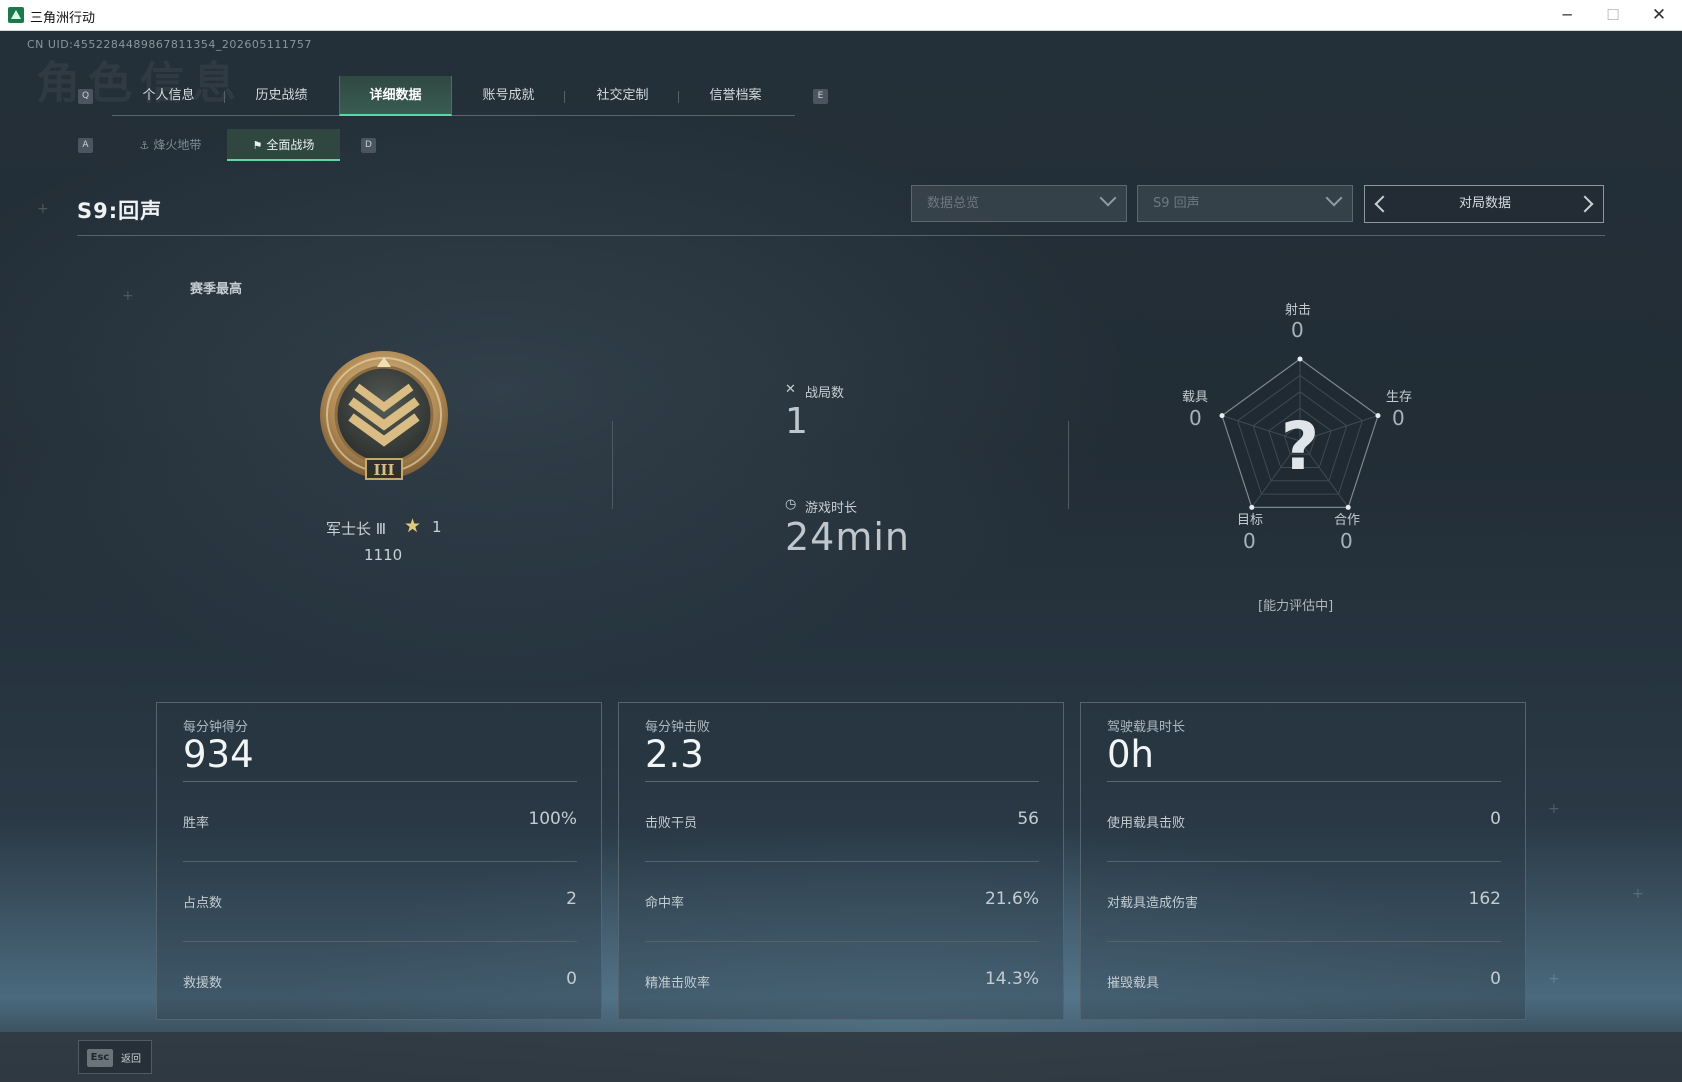  What do you see at coordinates (1195, 397) in the screenshot?
I see `radar-label-vehicle: 载具` at bounding box center [1195, 397].